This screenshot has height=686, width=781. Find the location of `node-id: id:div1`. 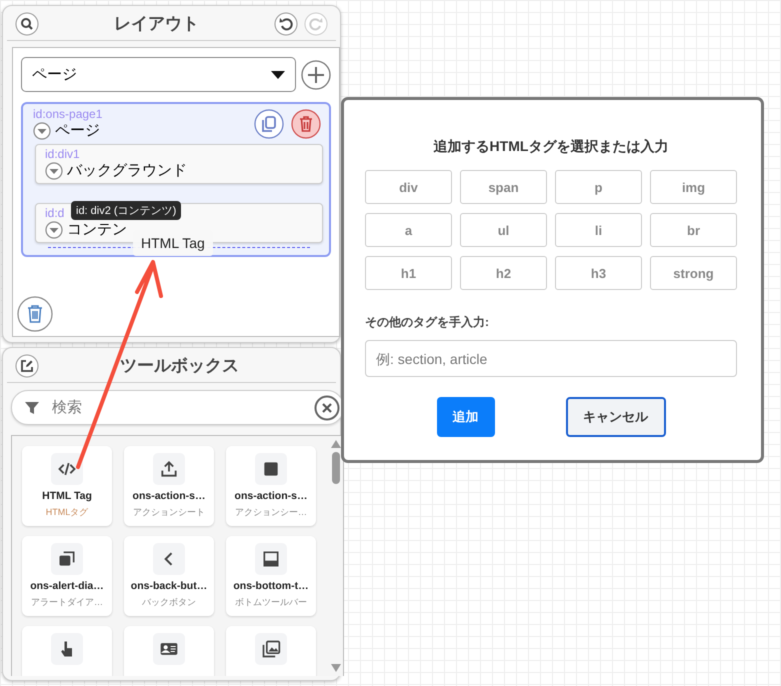

node-id: id:div1 is located at coordinates (62, 154).